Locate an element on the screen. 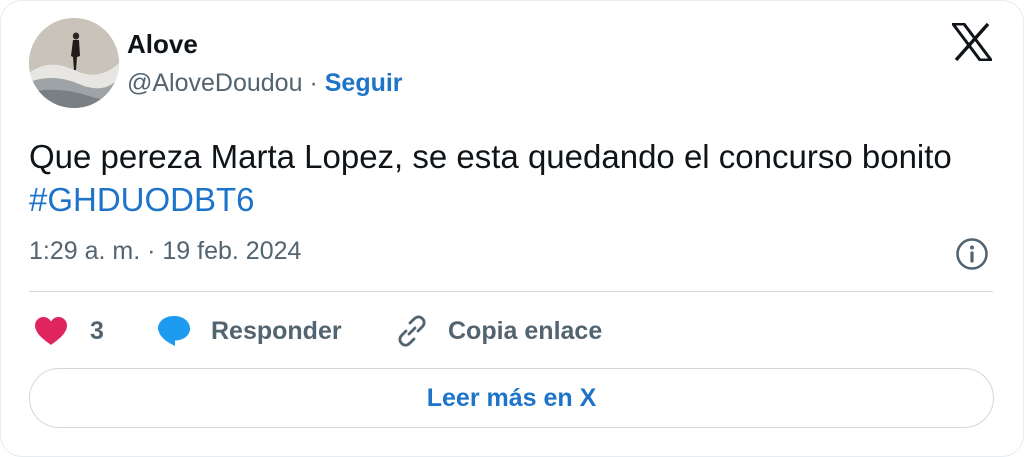 The image size is (1024, 457). speech-bubble-icon is located at coordinates (174, 331).